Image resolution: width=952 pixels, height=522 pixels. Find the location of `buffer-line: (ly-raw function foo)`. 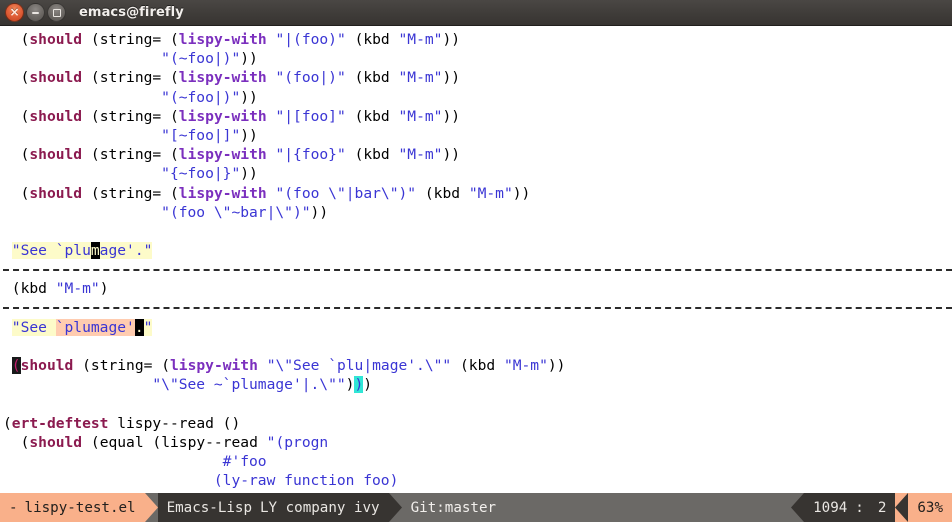

buffer-line: (ly-raw function foo) is located at coordinates (476, 480).